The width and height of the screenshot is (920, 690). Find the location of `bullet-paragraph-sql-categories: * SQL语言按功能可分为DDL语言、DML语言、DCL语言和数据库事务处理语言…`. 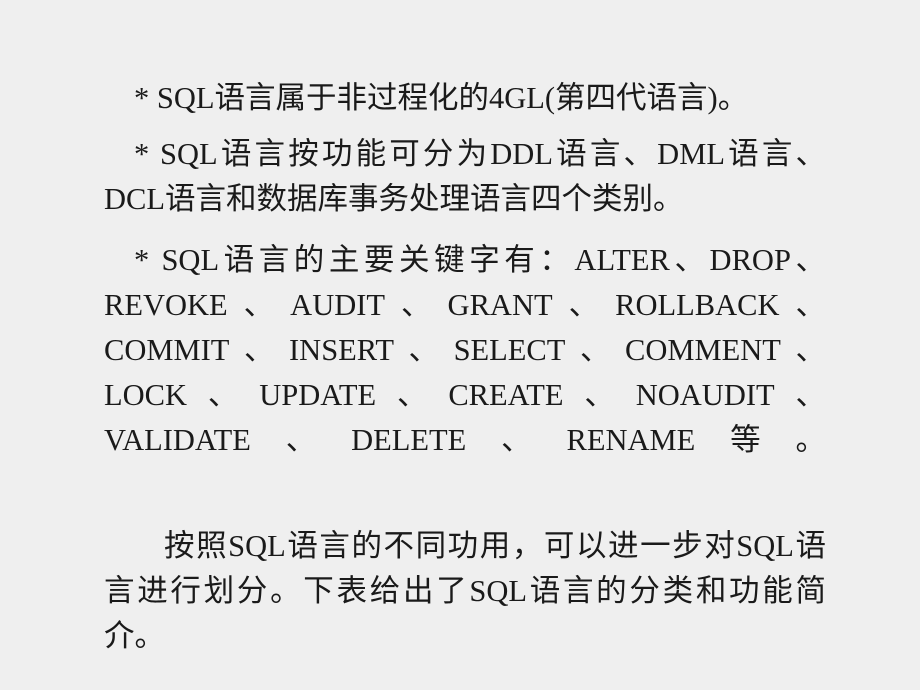

bullet-paragraph-sql-categories: * SQL语言按功能可分为DDL语言、DML语言、DCL语言和数据库事务处理语言… is located at coordinates (465, 176).